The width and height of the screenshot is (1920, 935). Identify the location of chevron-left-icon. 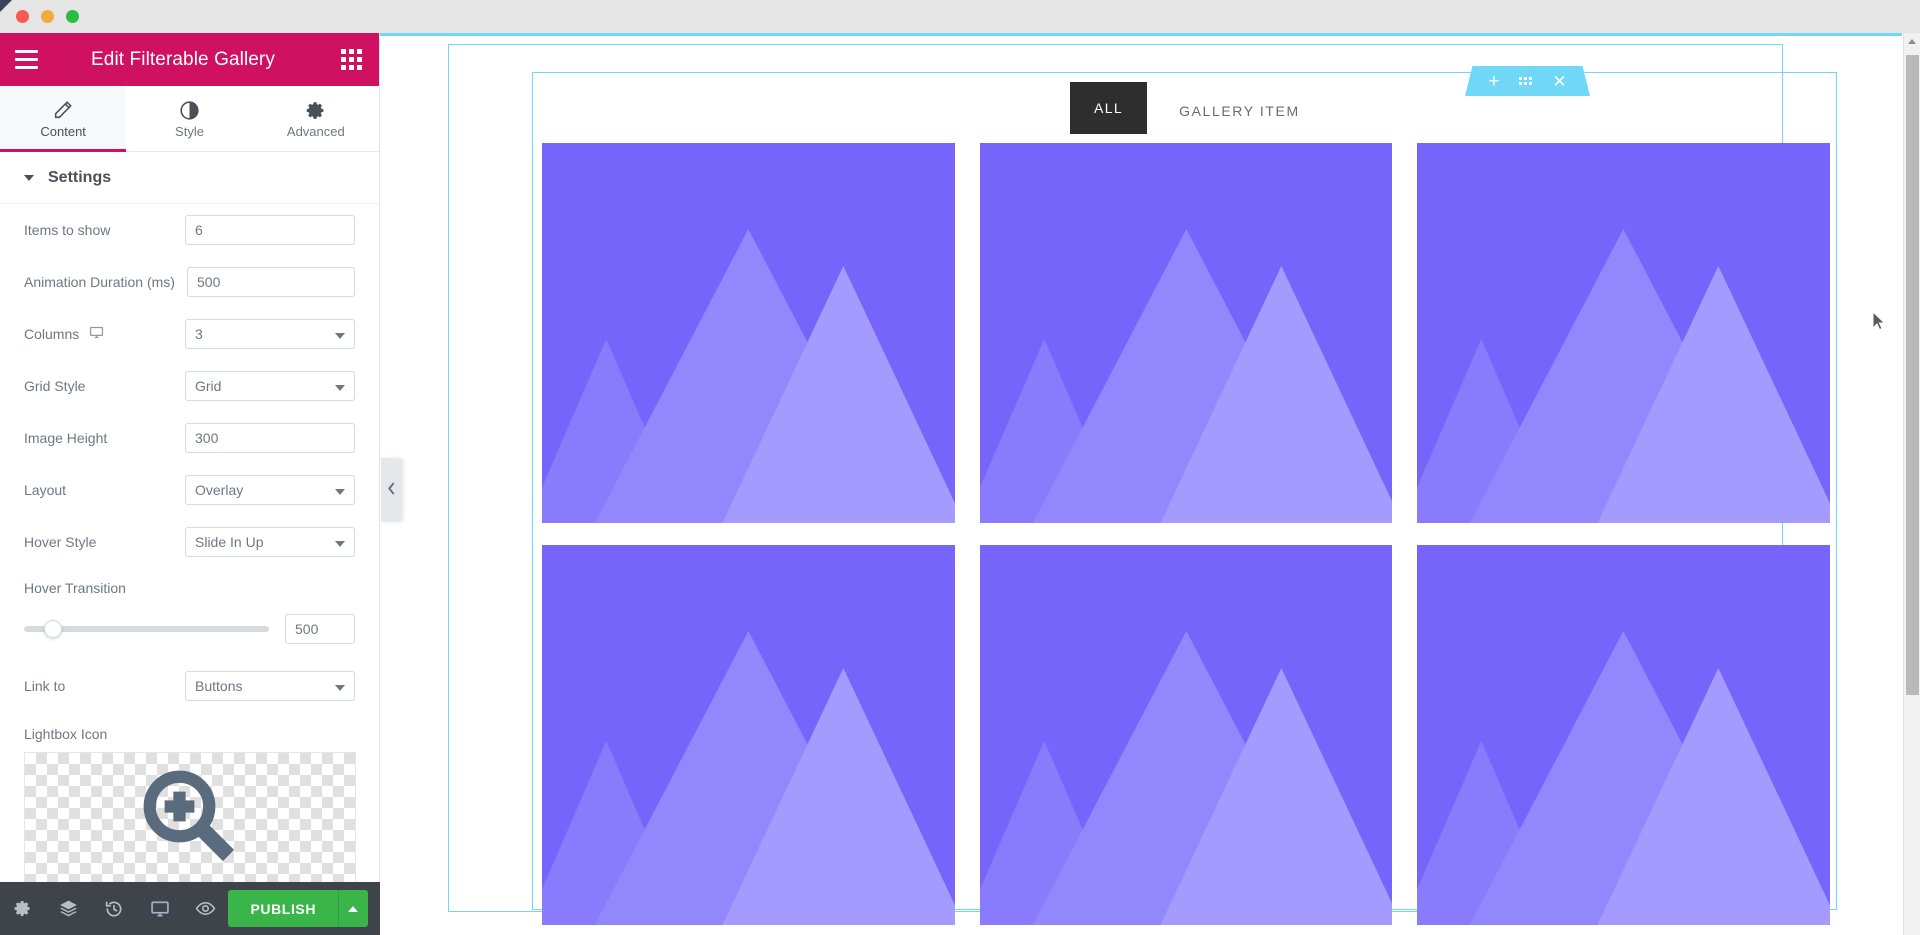
(391, 490).